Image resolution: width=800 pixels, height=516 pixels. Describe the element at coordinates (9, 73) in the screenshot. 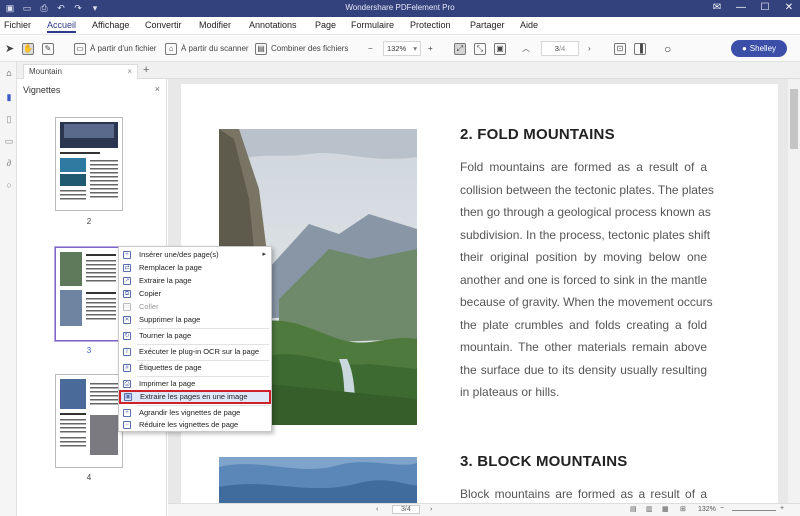

I see `home-icon: ⌂` at that location.